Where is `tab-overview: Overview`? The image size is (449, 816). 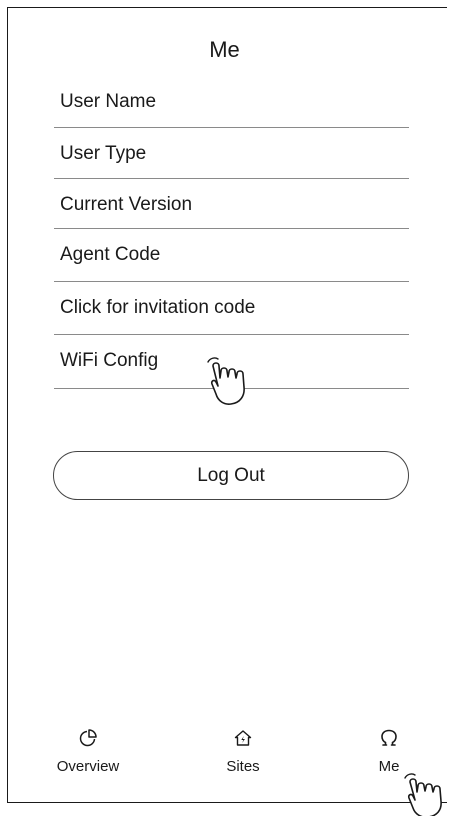 tab-overview: Overview is located at coordinates (88, 752).